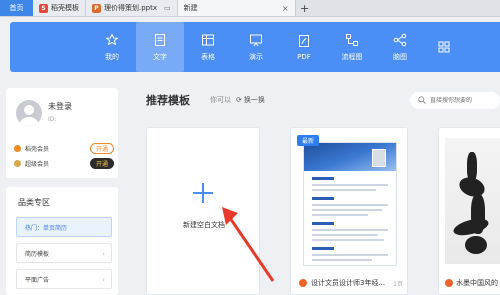 The width and height of the screenshot is (500, 295). Describe the element at coordinates (60, 106) in the screenshot. I see `user-name: 未登录` at that location.